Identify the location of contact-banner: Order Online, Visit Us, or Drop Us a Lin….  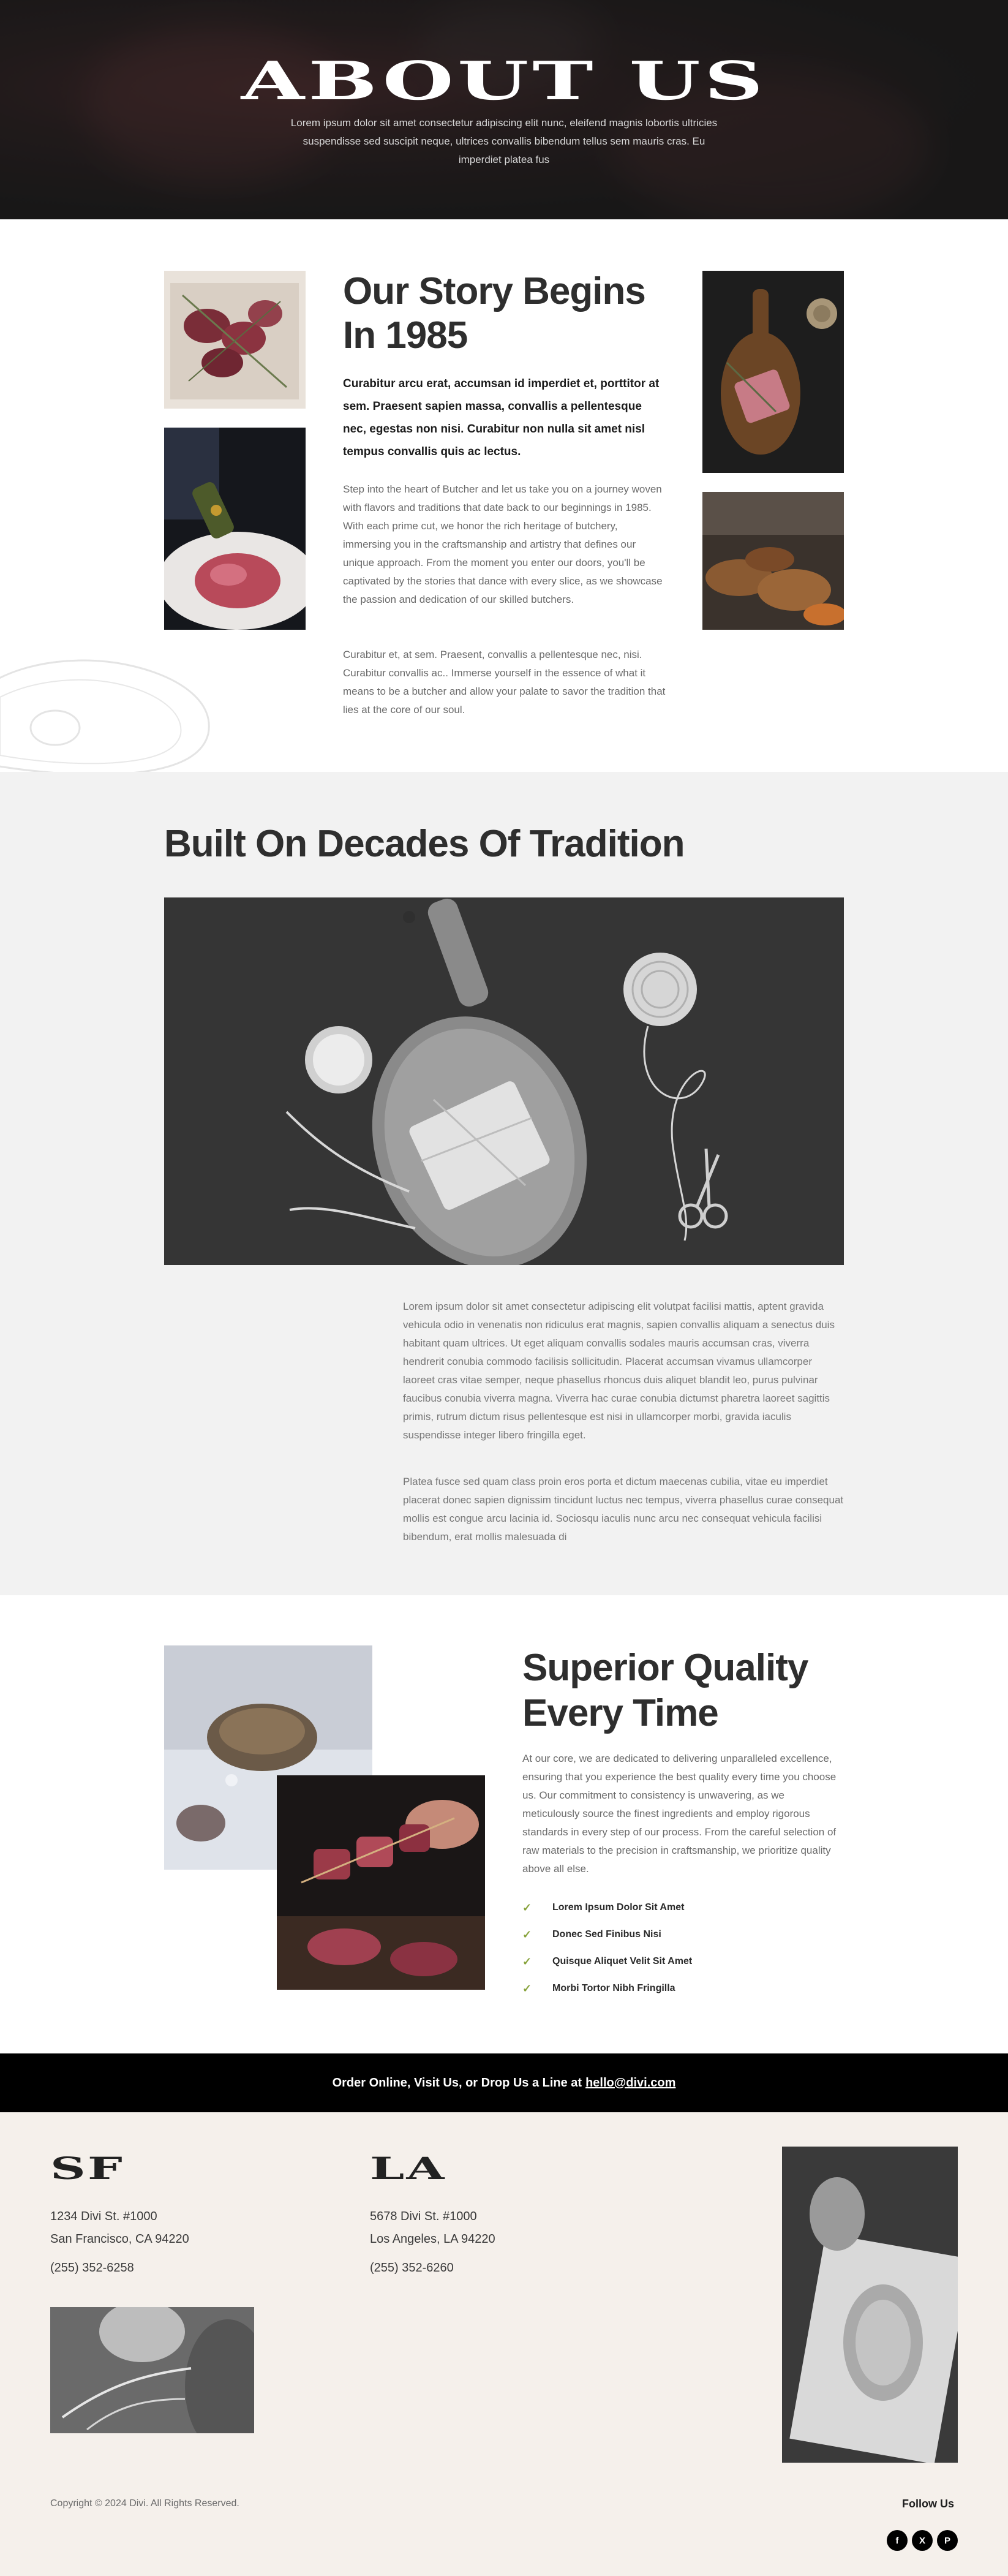
(504, 2082).